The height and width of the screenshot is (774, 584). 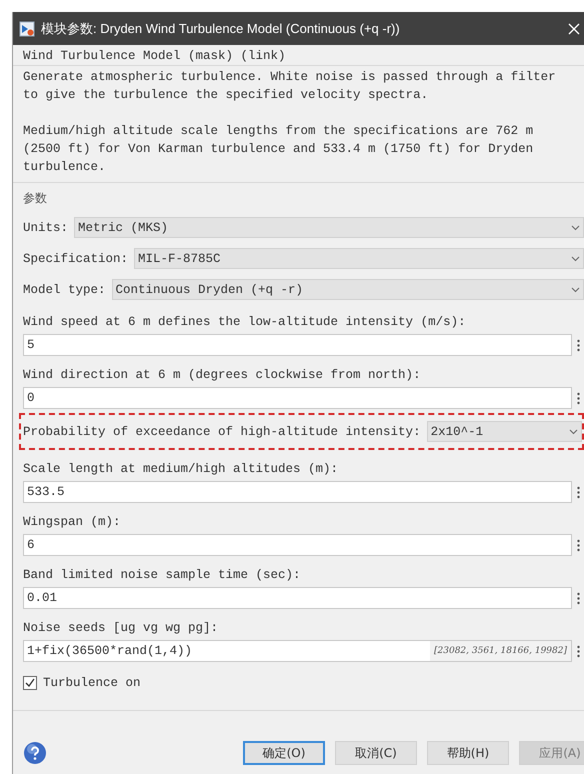 What do you see at coordinates (297, 492) in the screenshot?
I see `input-field: 533.5` at bounding box center [297, 492].